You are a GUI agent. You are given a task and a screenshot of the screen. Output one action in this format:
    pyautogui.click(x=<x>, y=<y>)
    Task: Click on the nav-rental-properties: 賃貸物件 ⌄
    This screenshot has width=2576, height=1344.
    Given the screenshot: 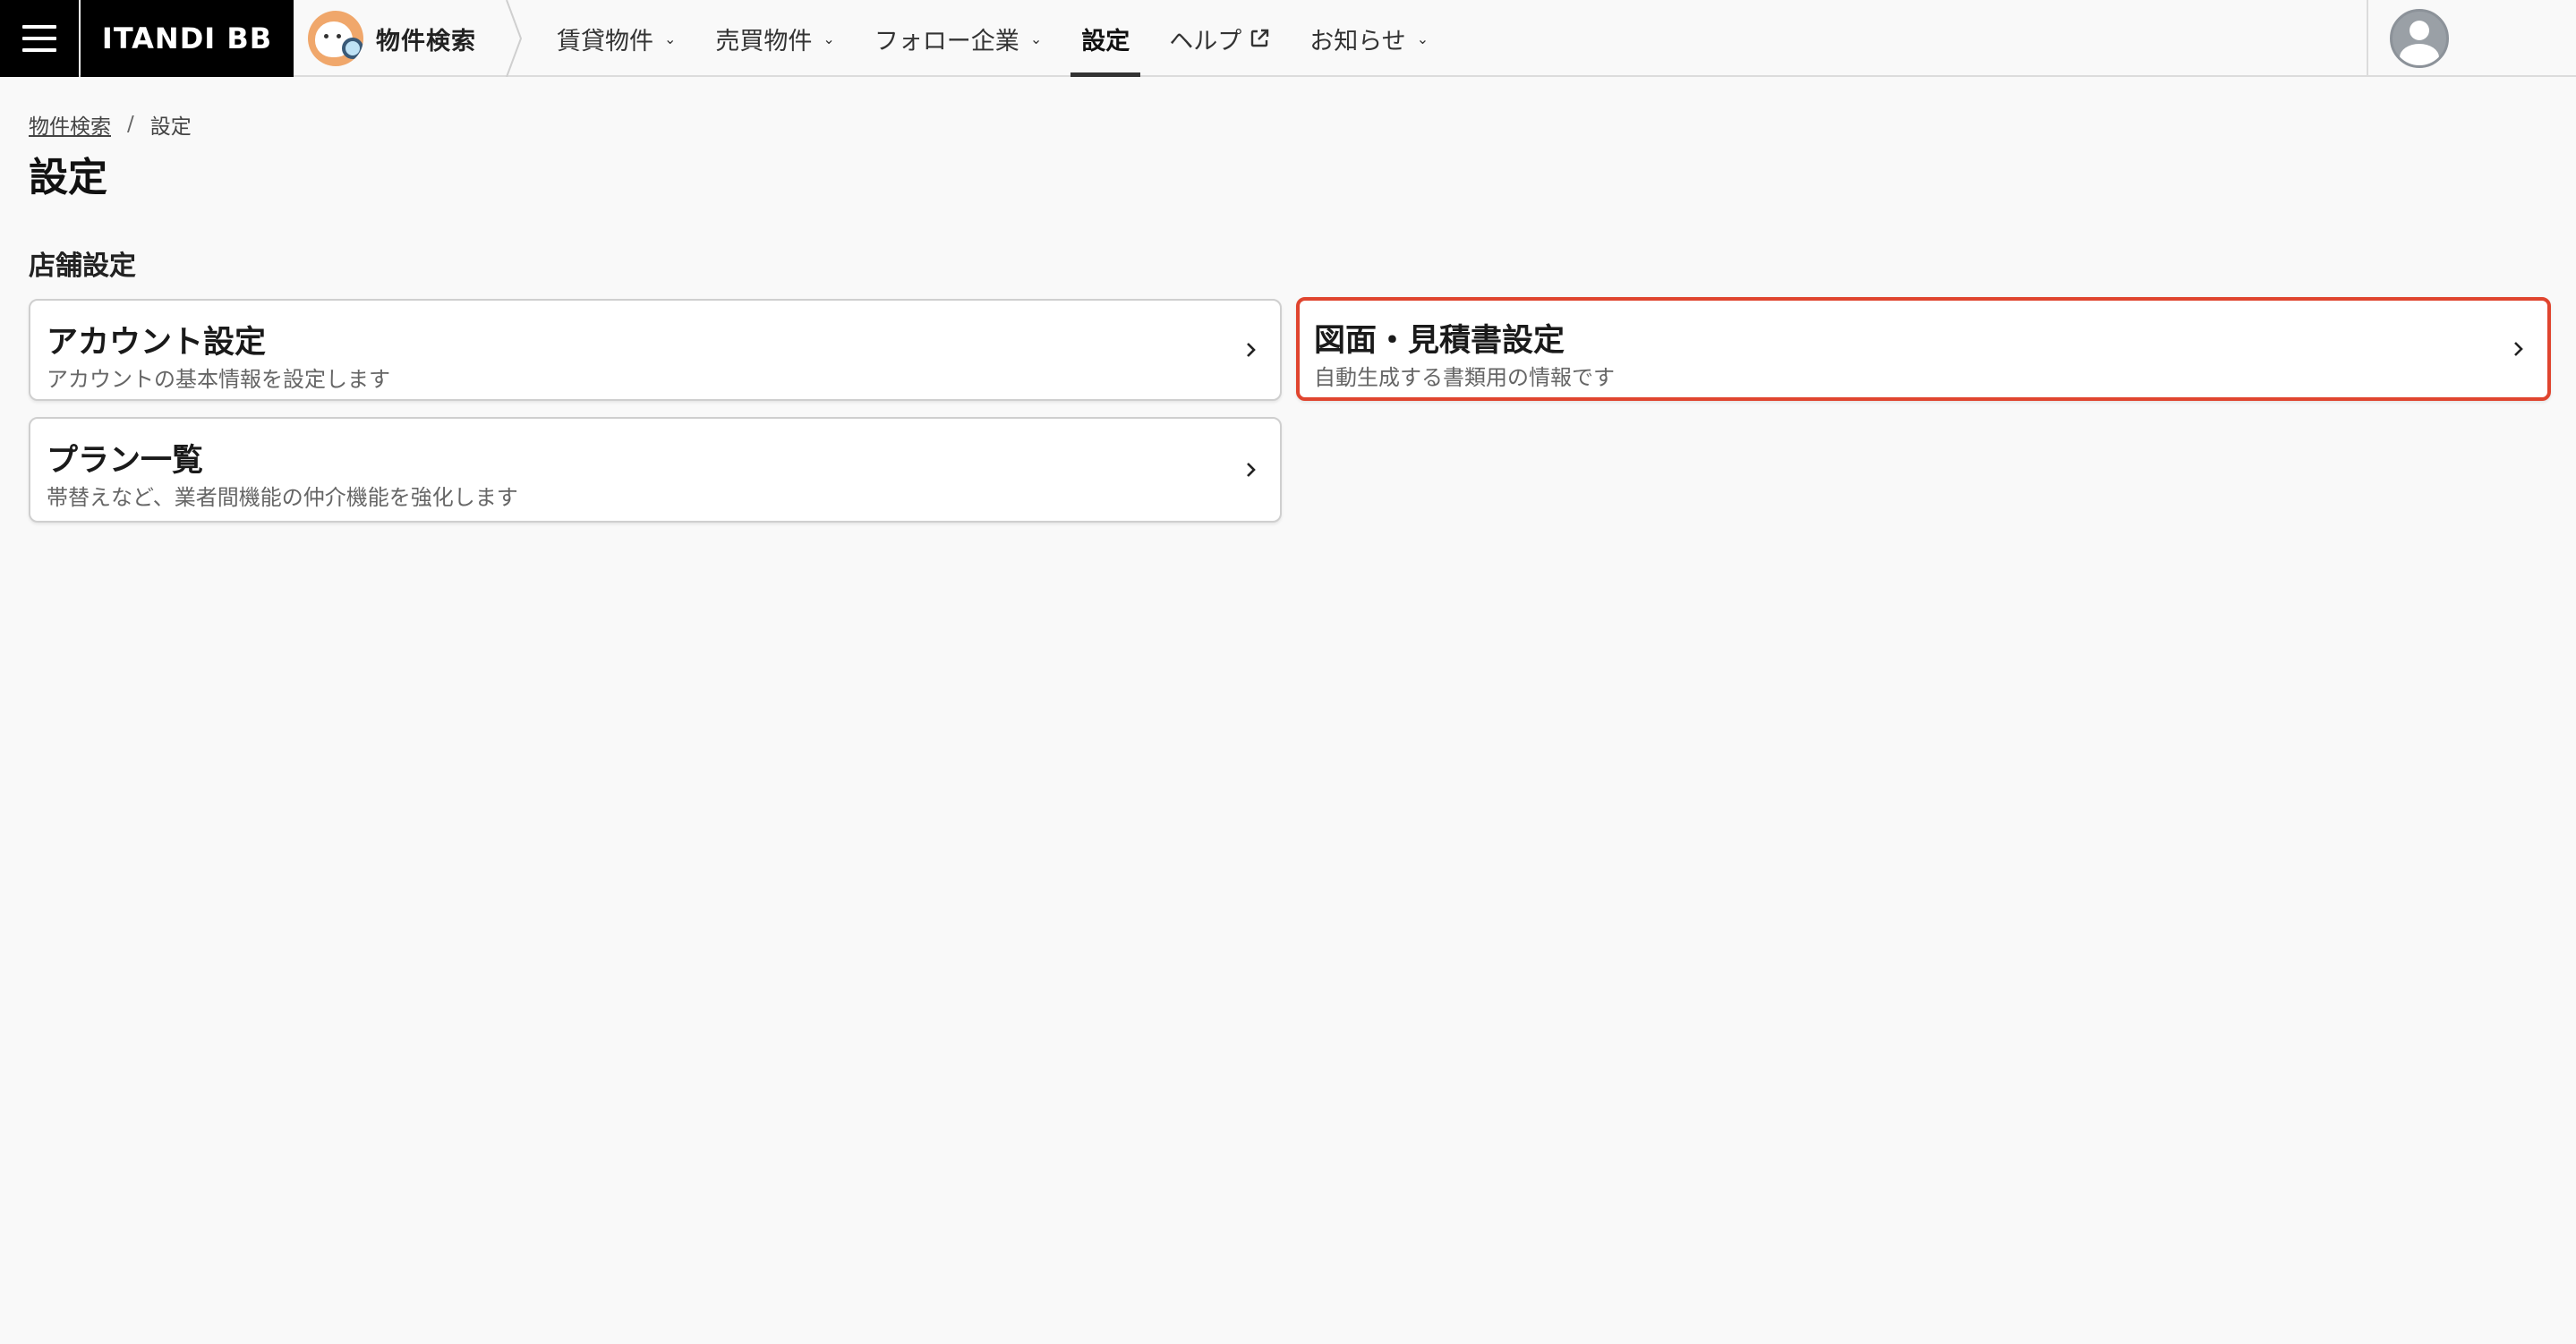 What is the action you would take?
    pyautogui.click(x=616, y=38)
    